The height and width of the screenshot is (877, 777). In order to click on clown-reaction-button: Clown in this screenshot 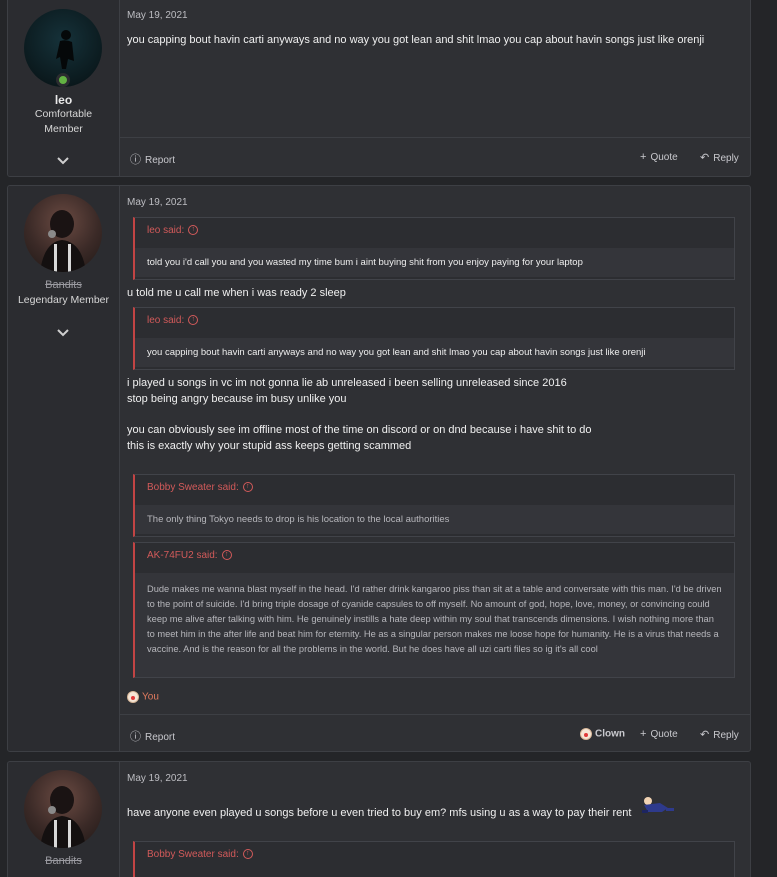, I will do `click(602, 734)`.